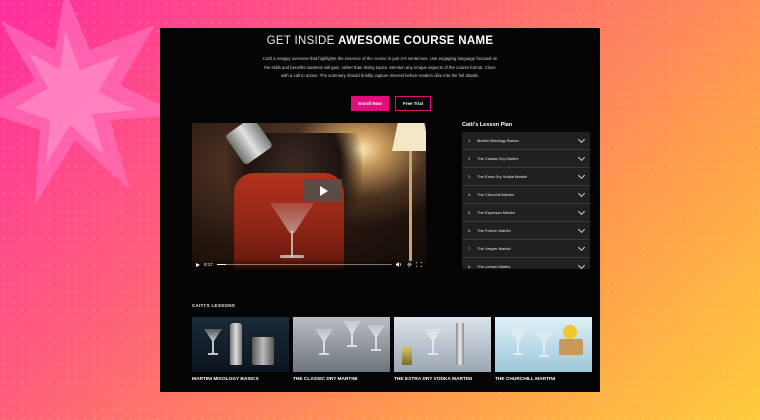  What do you see at coordinates (304, 264) in the screenshot?
I see `video-progress-bar` at bounding box center [304, 264].